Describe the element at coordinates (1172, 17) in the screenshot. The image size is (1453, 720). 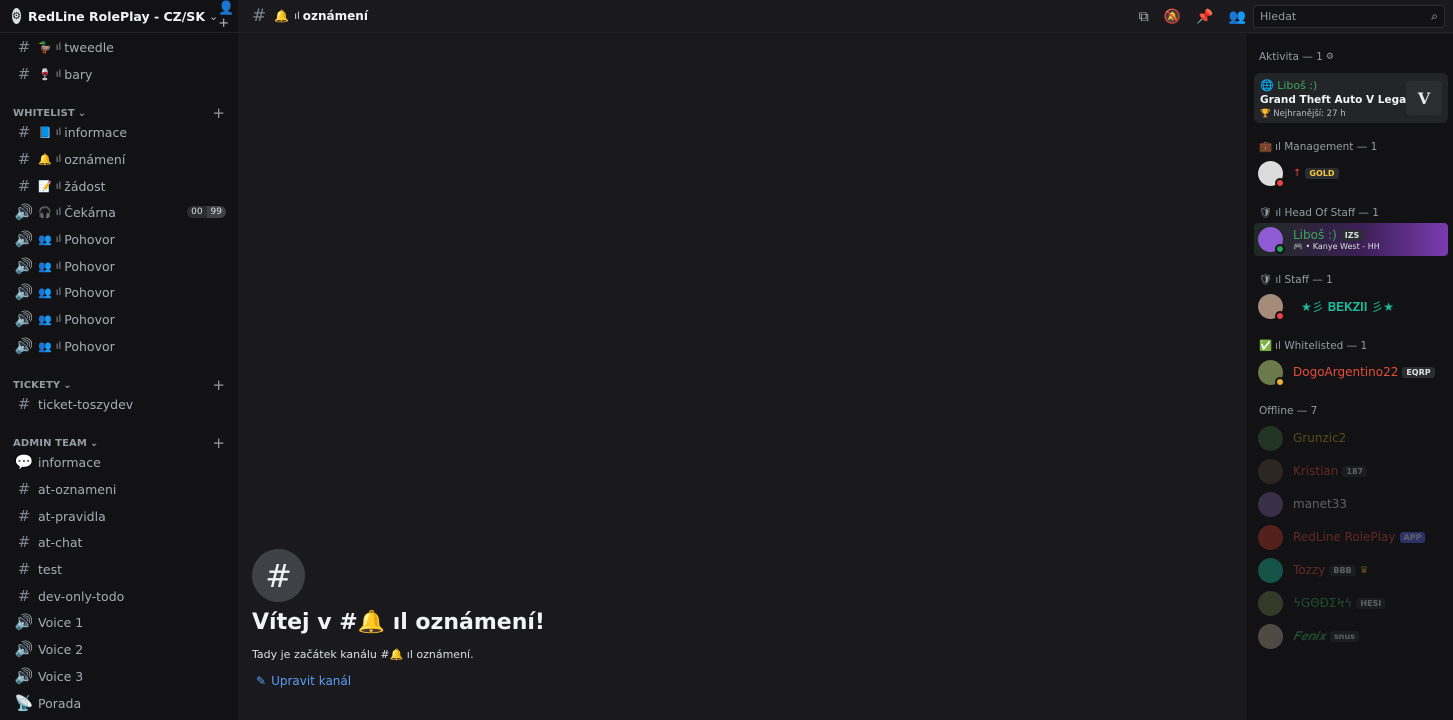
I see `notification-mute-icon: 🔕` at that location.